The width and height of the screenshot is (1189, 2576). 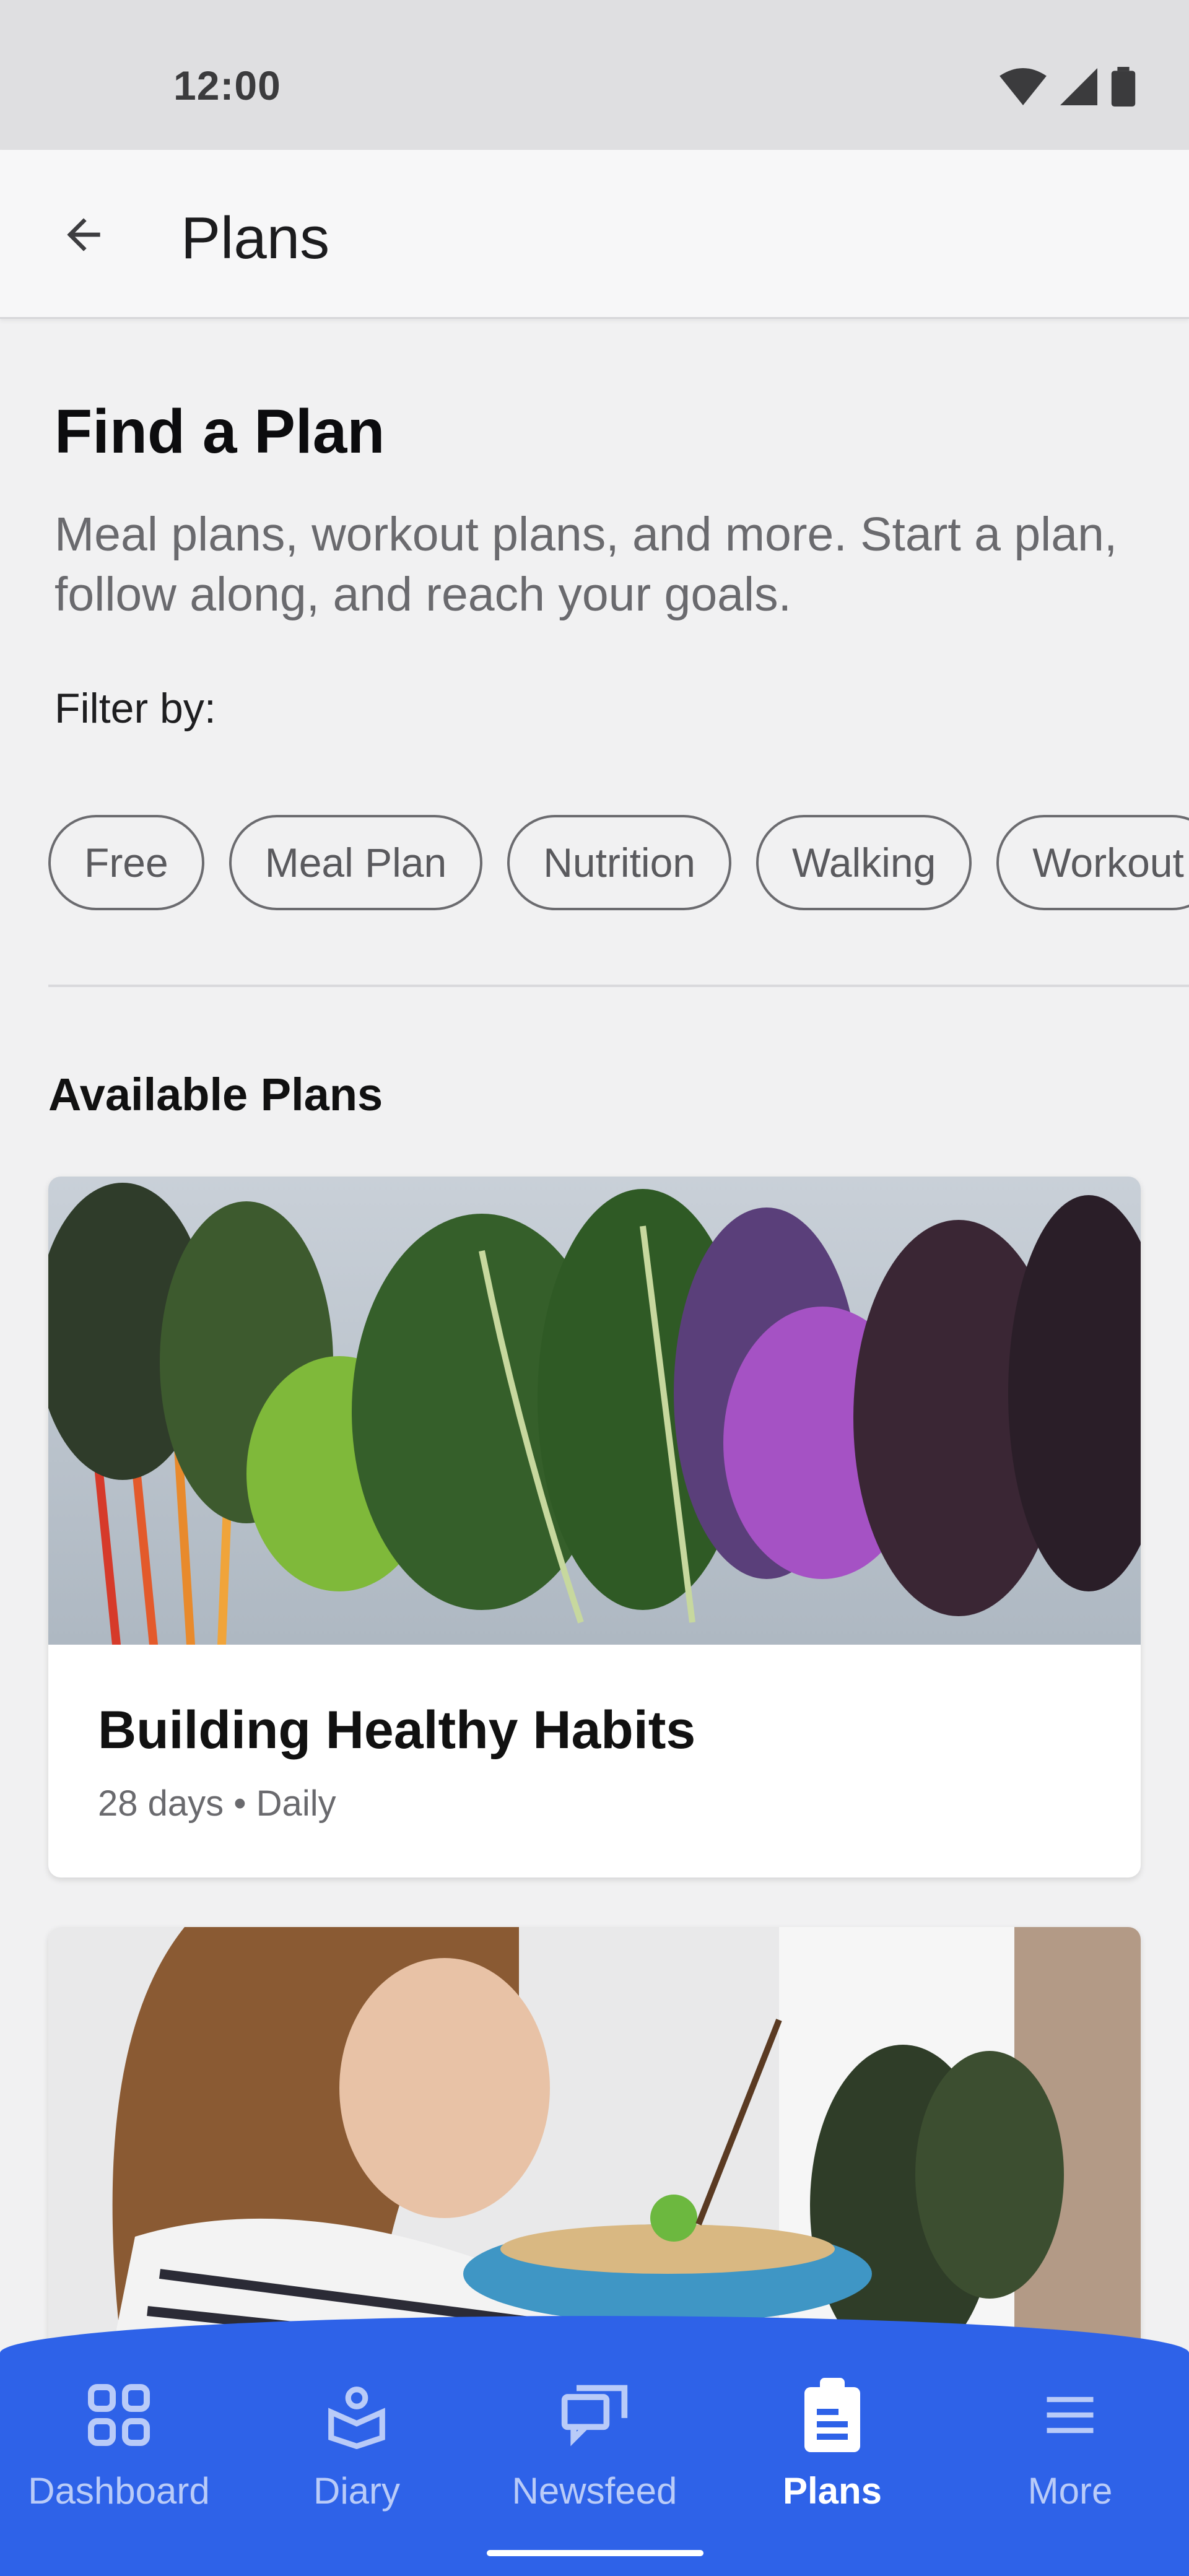 I want to click on filter-chip-free: Free, so click(x=126, y=862).